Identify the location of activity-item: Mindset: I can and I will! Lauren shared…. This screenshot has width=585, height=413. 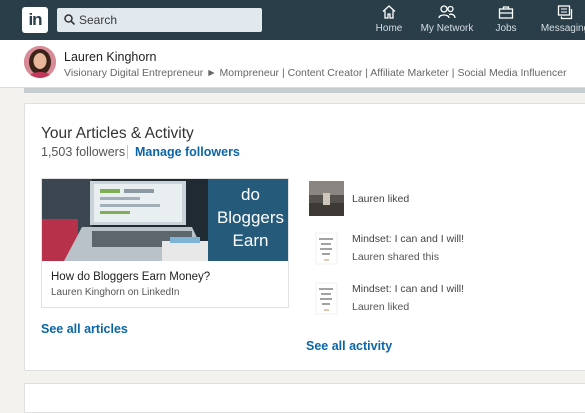
(444, 249).